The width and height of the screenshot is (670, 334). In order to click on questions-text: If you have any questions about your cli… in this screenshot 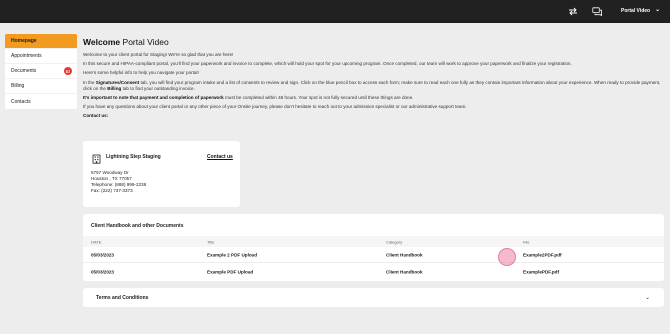, I will do `click(275, 106)`.